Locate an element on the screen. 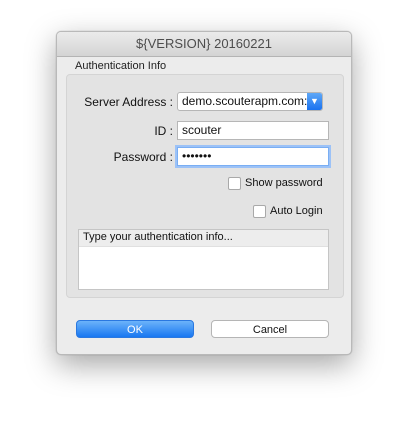 This screenshot has width=406, height=434. server-address-label: Server Address : is located at coordinates (128, 102).